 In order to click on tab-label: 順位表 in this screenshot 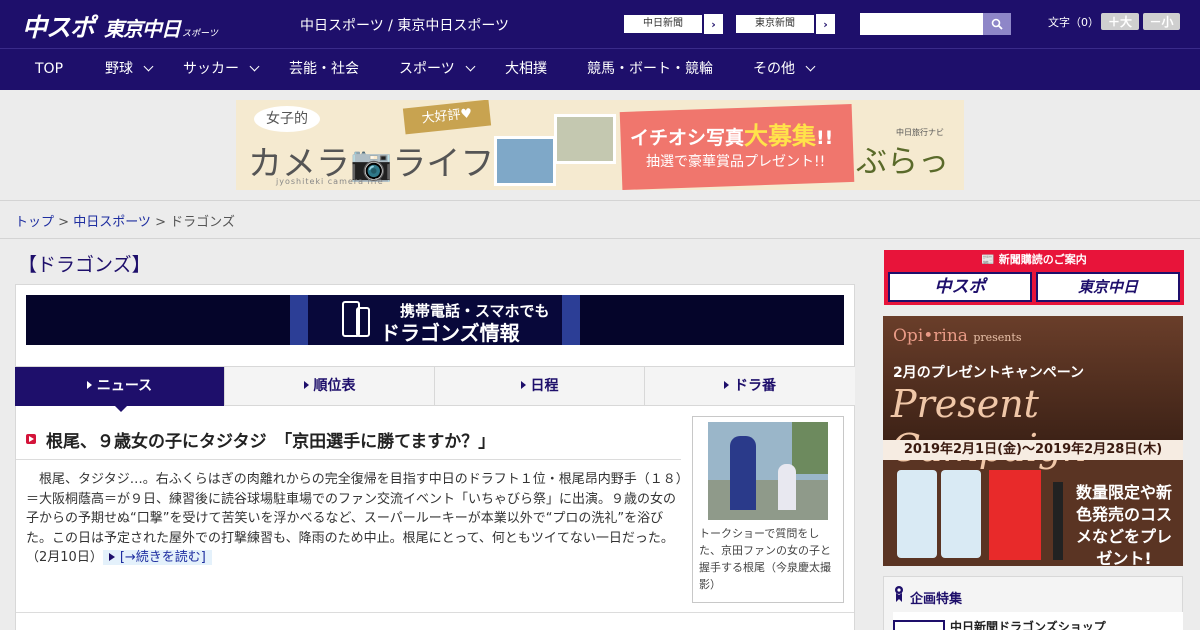, I will do `click(334, 386)`.